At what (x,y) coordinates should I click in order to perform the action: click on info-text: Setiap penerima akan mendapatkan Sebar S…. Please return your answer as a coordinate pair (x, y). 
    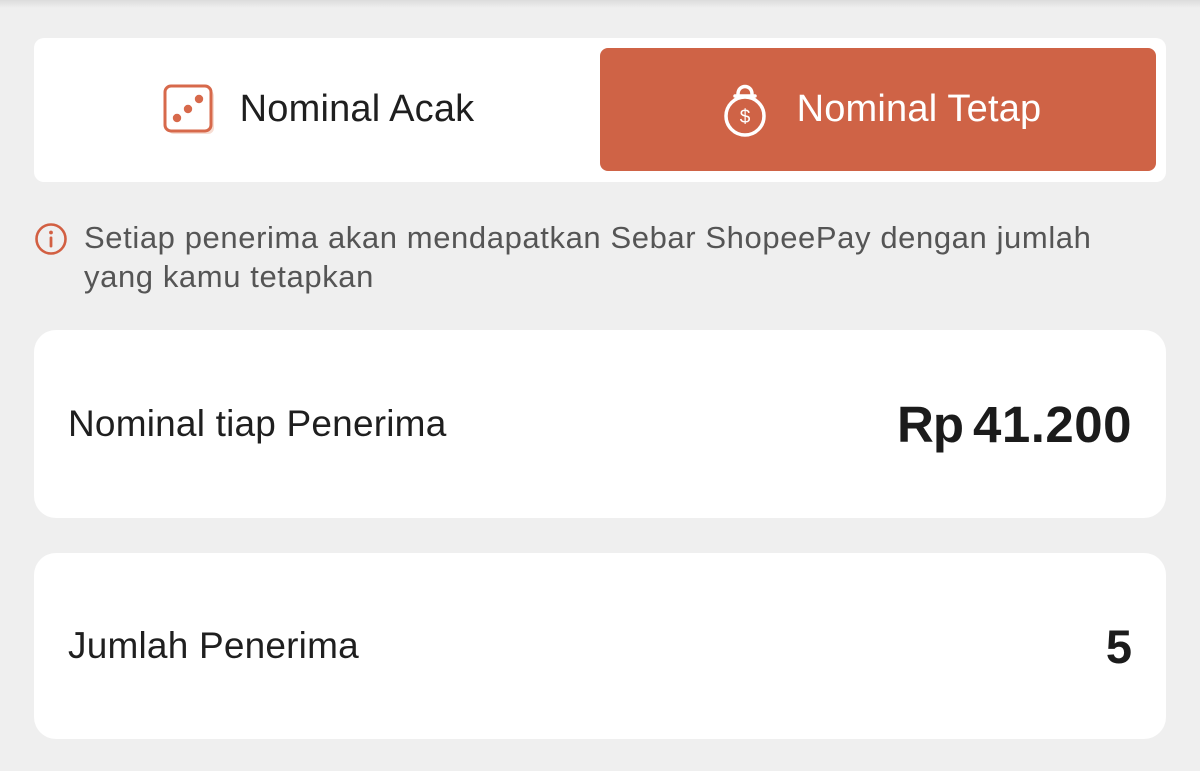
    Looking at the image, I should click on (588, 257).